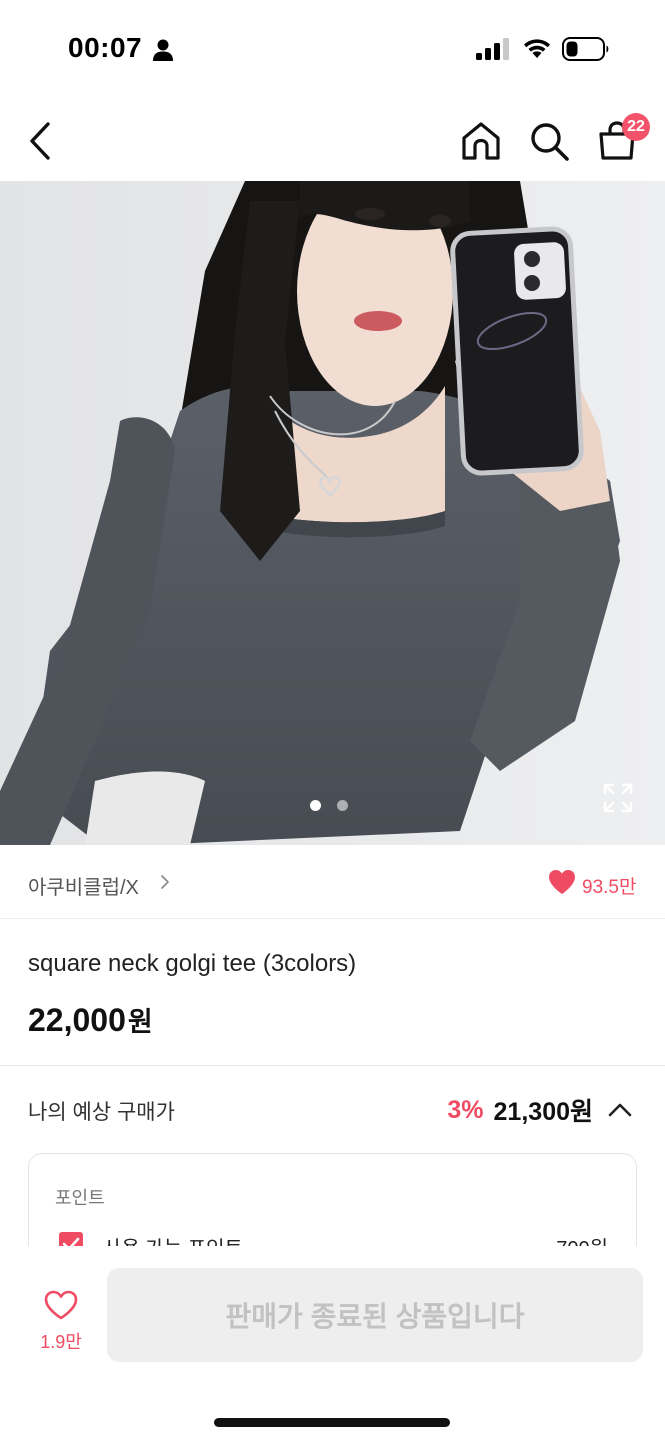 The image size is (665, 1440). Describe the element at coordinates (549, 141) in the screenshot. I see `search-icon` at that location.